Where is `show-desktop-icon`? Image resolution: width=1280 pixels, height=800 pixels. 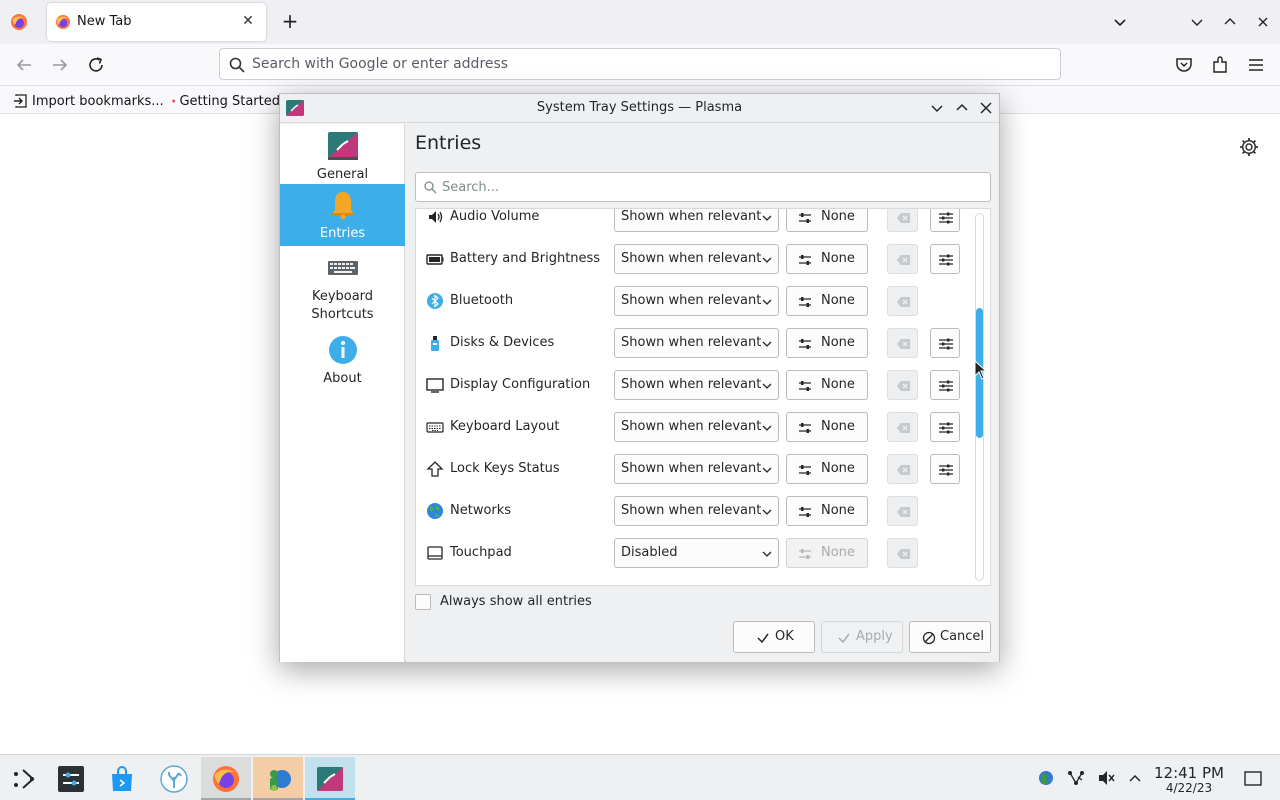
show-desktop-icon is located at coordinates (1253, 778).